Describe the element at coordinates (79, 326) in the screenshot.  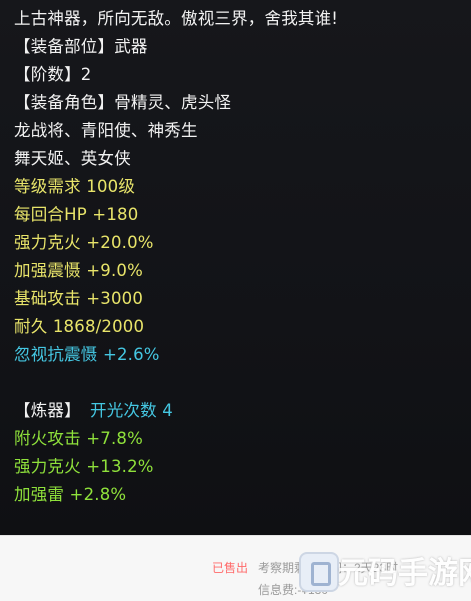
I see `stat-durability: 耐久 1868/2000` at that location.